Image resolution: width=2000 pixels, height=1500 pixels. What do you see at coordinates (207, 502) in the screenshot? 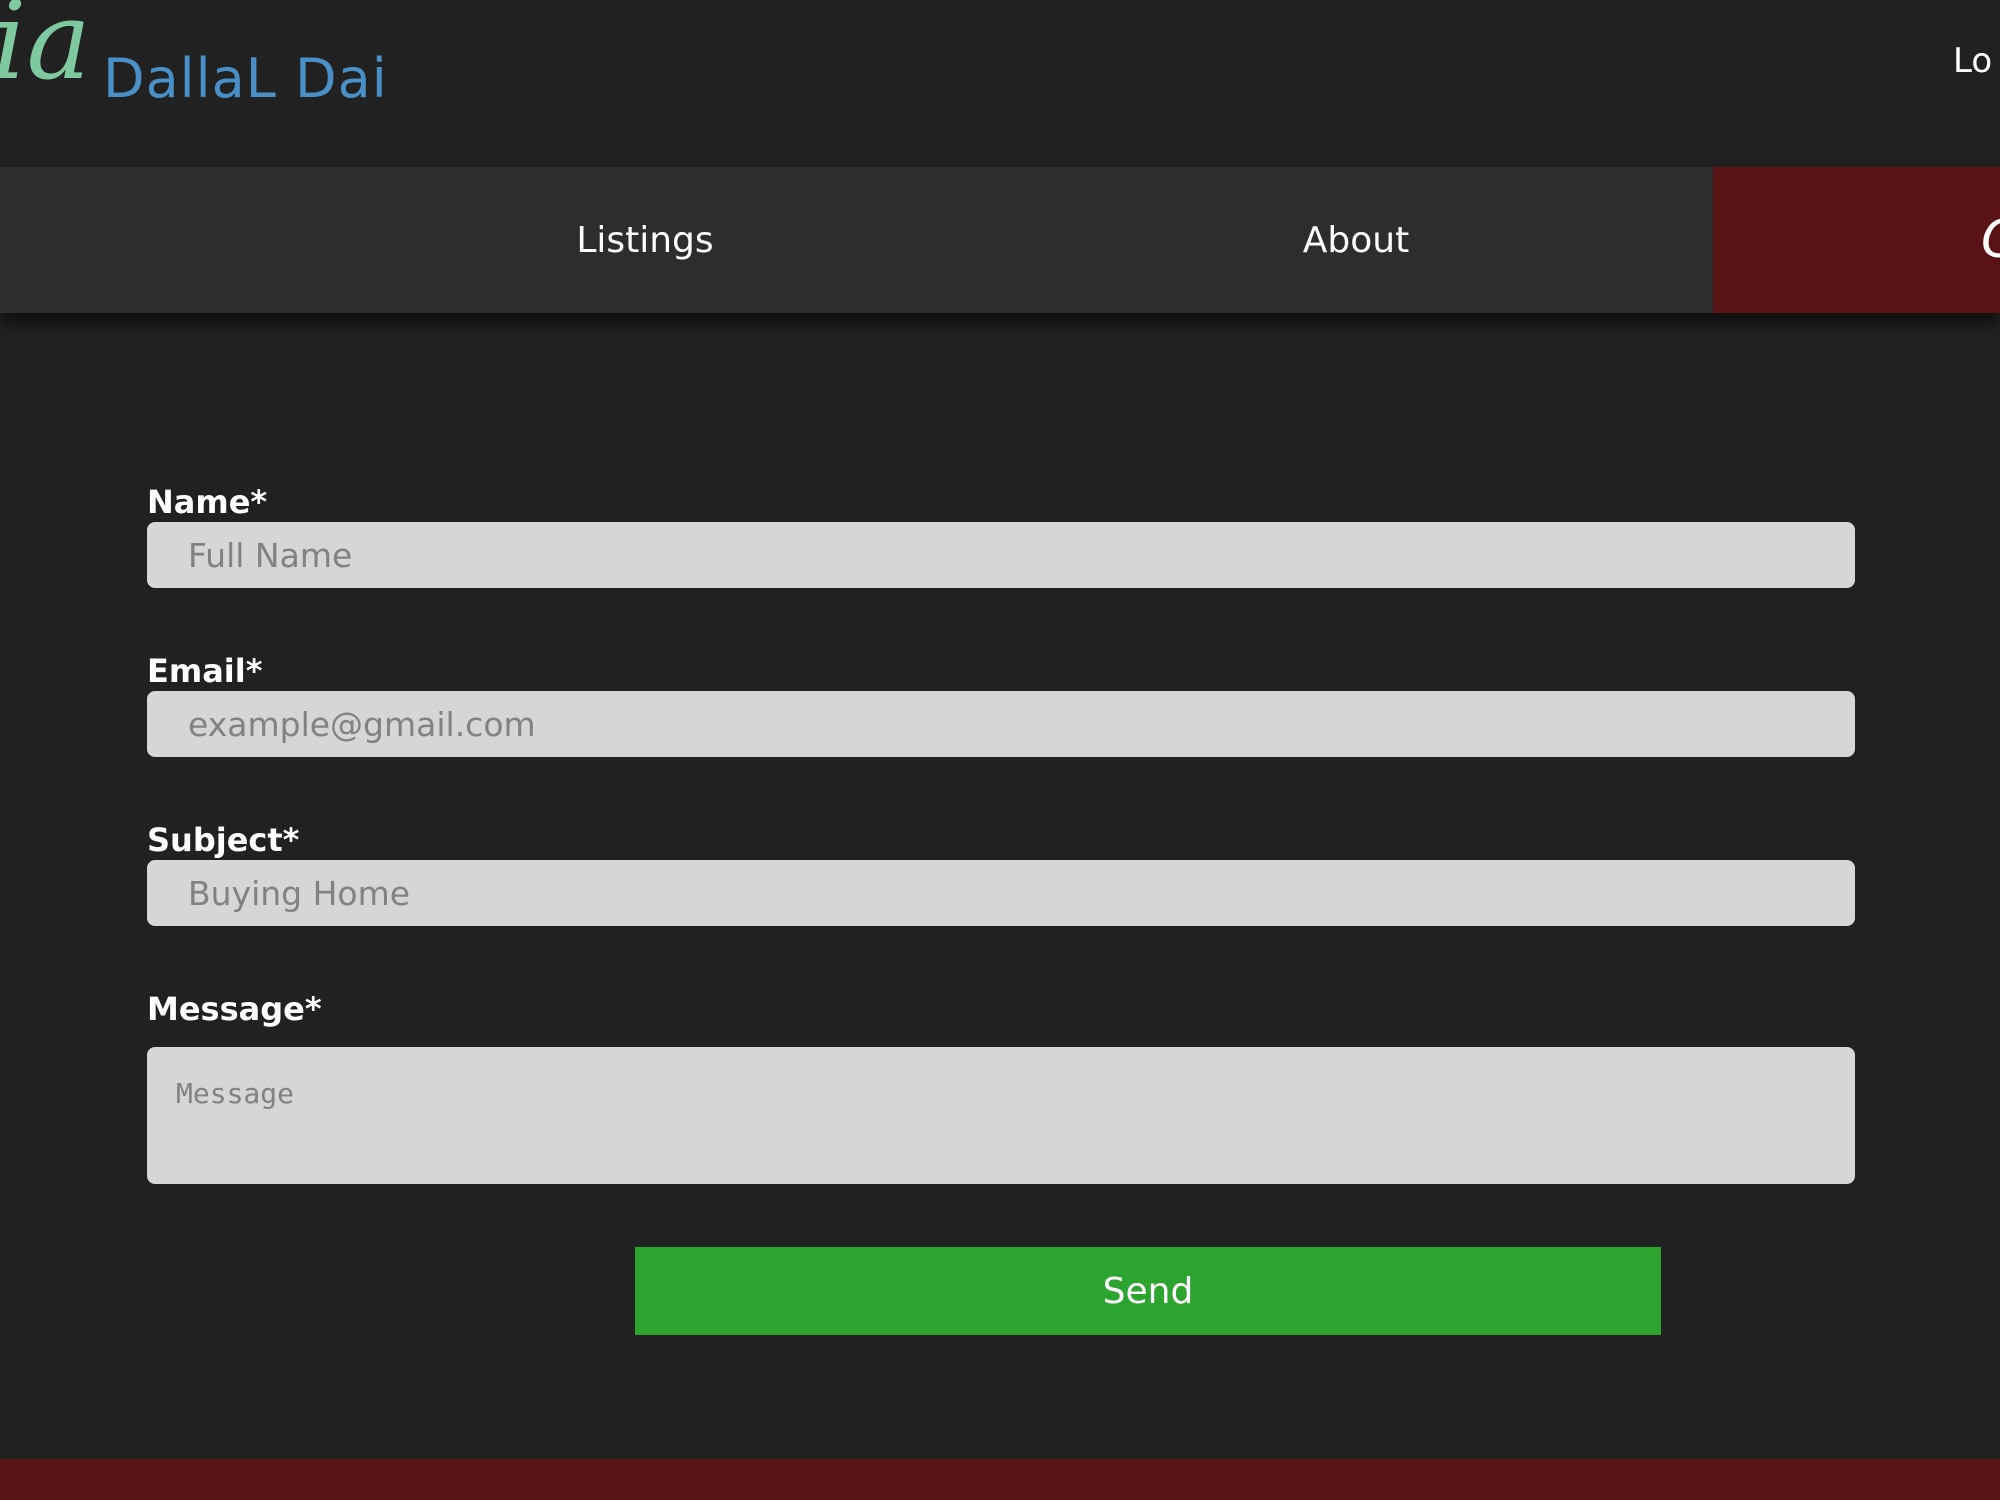
I see `name-label: Name*` at bounding box center [207, 502].